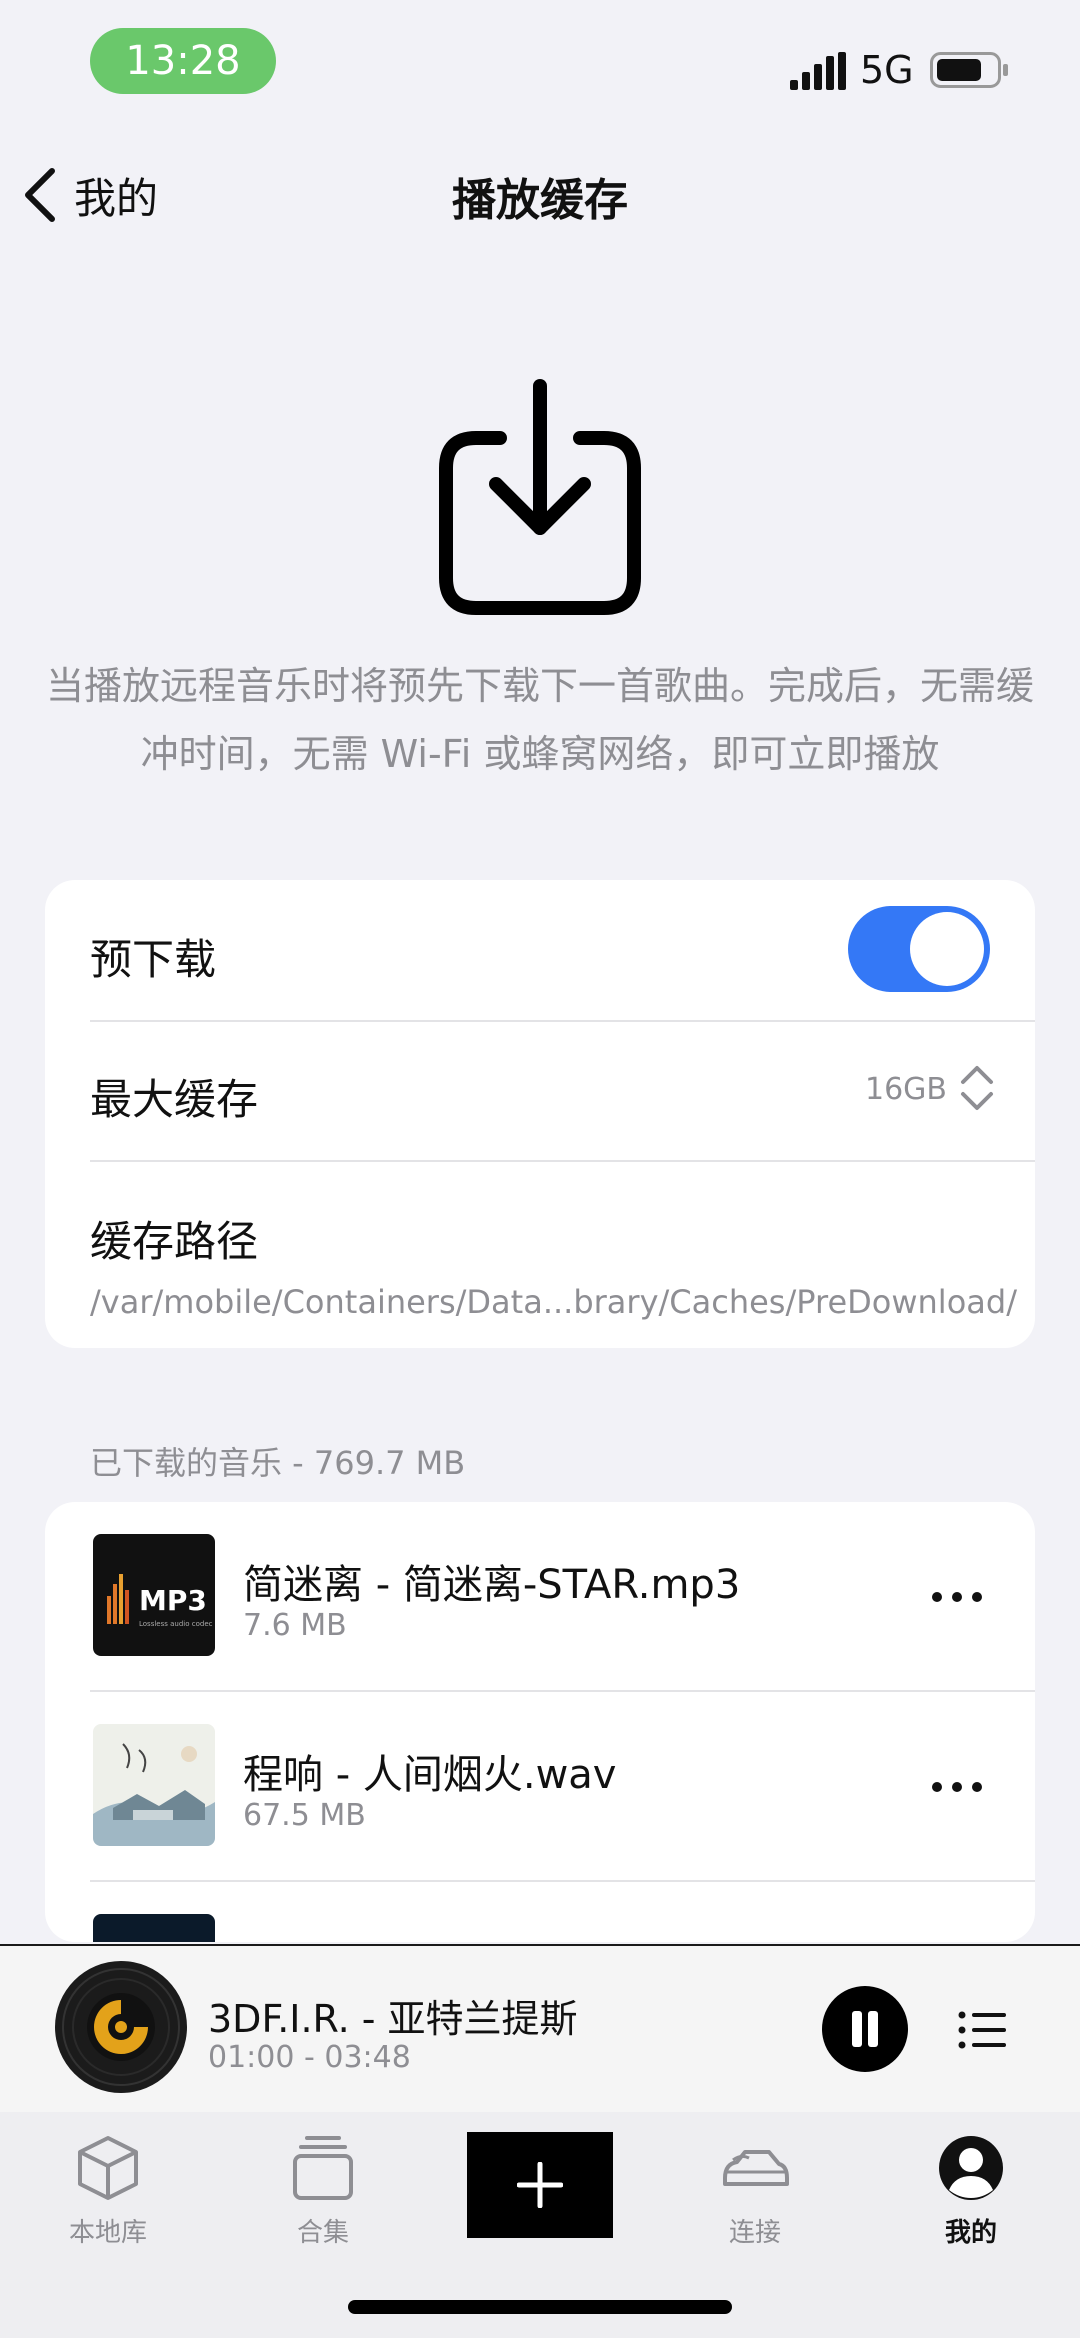 Image resolution: width=1080 pixels, height=2338 pixels. I want to click on tab-library: 本地库, so click(108, 2190).